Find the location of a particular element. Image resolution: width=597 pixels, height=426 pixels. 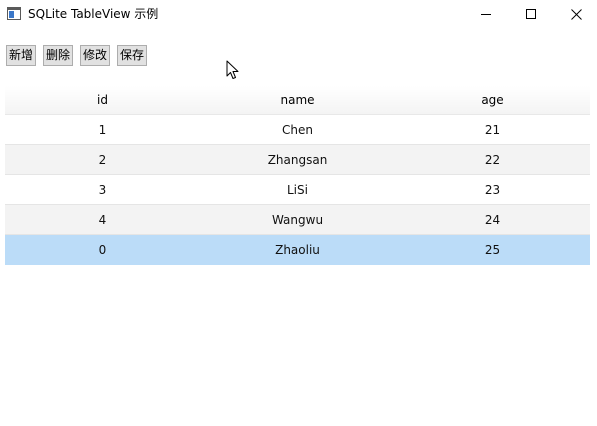

cell-name: Chen is located at coordinates (297, 129).